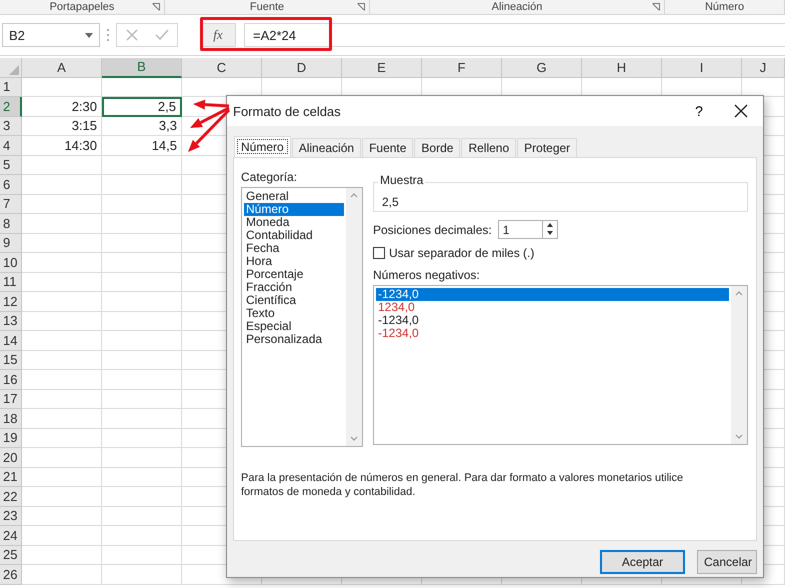  Describe the element at coordinates (402, 180) in the screenshot. I see `sample-label: Muestra` at that location.